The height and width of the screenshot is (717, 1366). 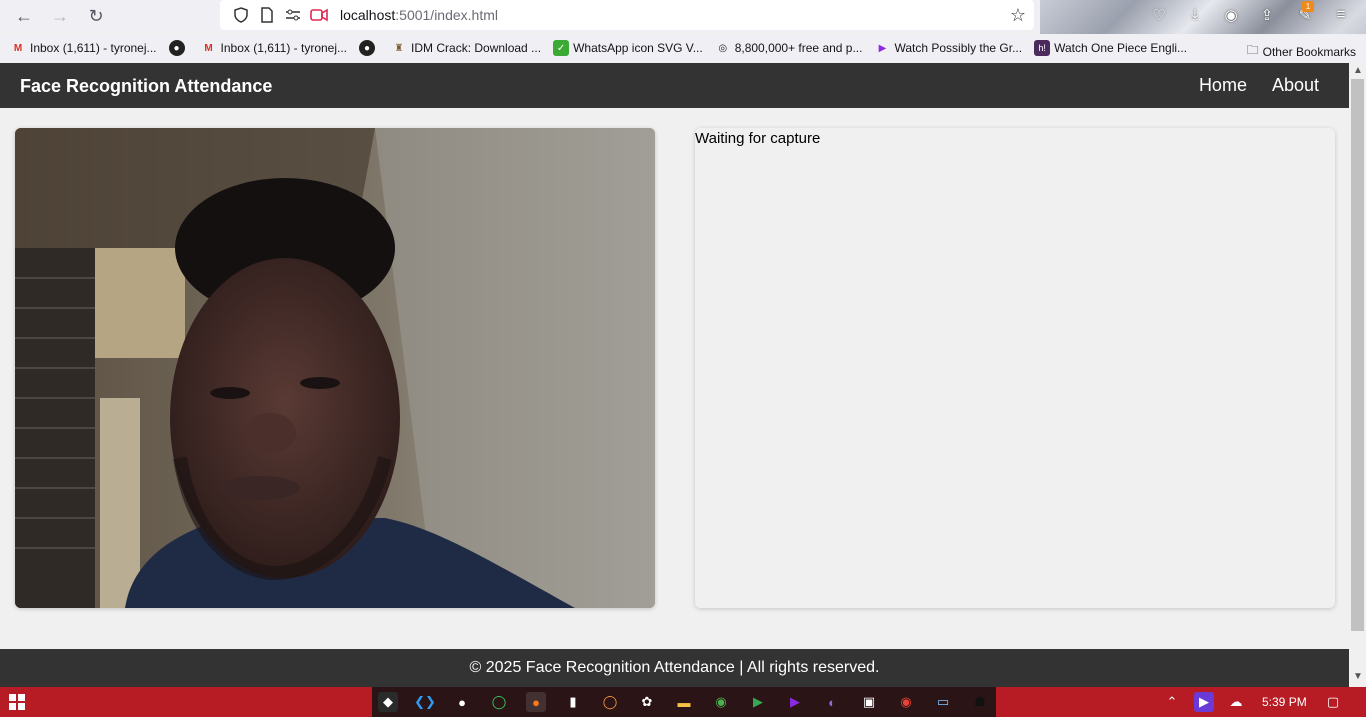 What do you see at coordinates (60, 16) in the screenshot?
I see `forward-arrow-icon: →` at bounding box center [60, 16].